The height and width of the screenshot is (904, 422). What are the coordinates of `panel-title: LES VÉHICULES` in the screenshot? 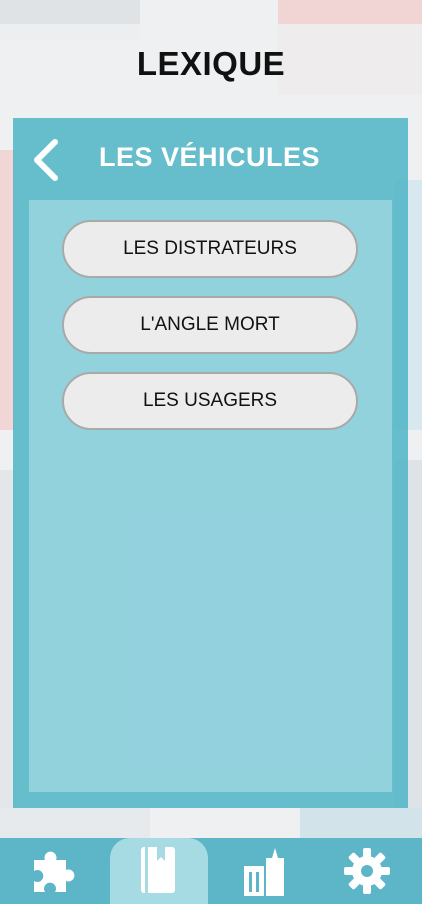 It's located at (210, 157).